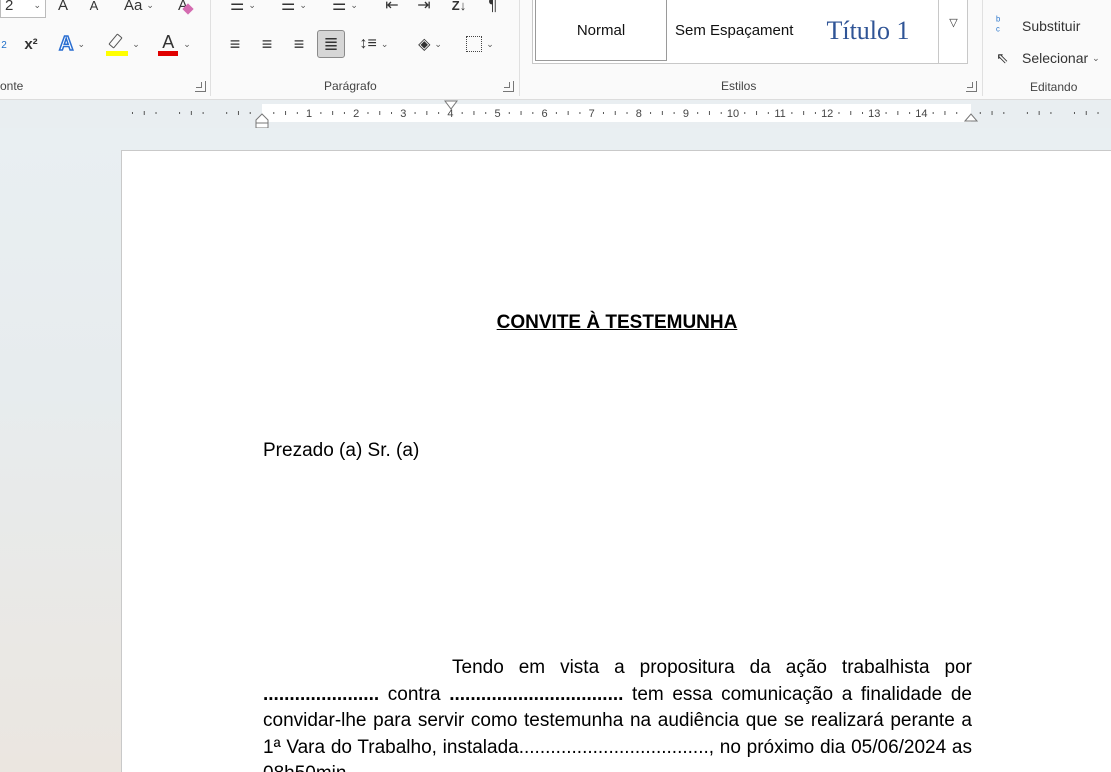 This screenshot has width=1111, height=772. I want to click on font-color-swatch, so click(168, 53).